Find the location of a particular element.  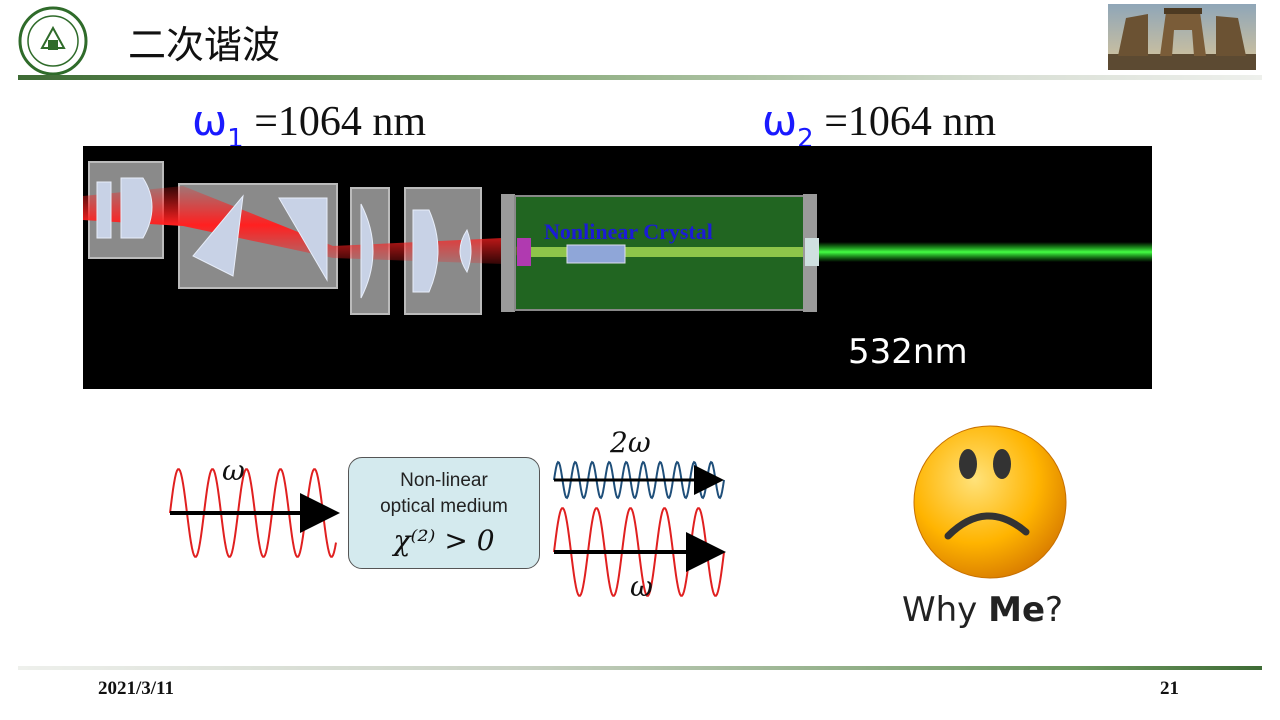

output-coupler is located at coordinates (812, 252).